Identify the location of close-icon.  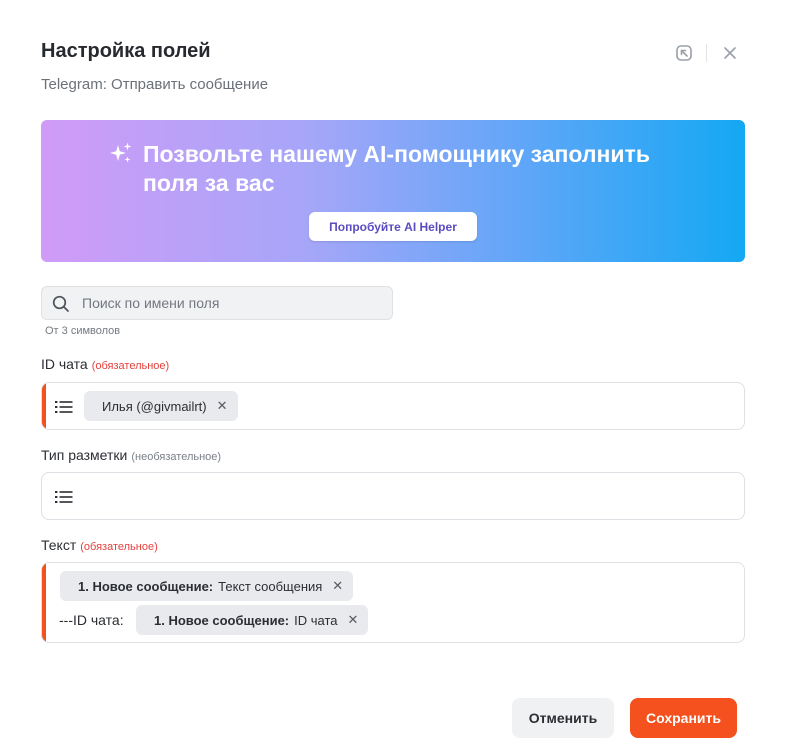
(730, 53).